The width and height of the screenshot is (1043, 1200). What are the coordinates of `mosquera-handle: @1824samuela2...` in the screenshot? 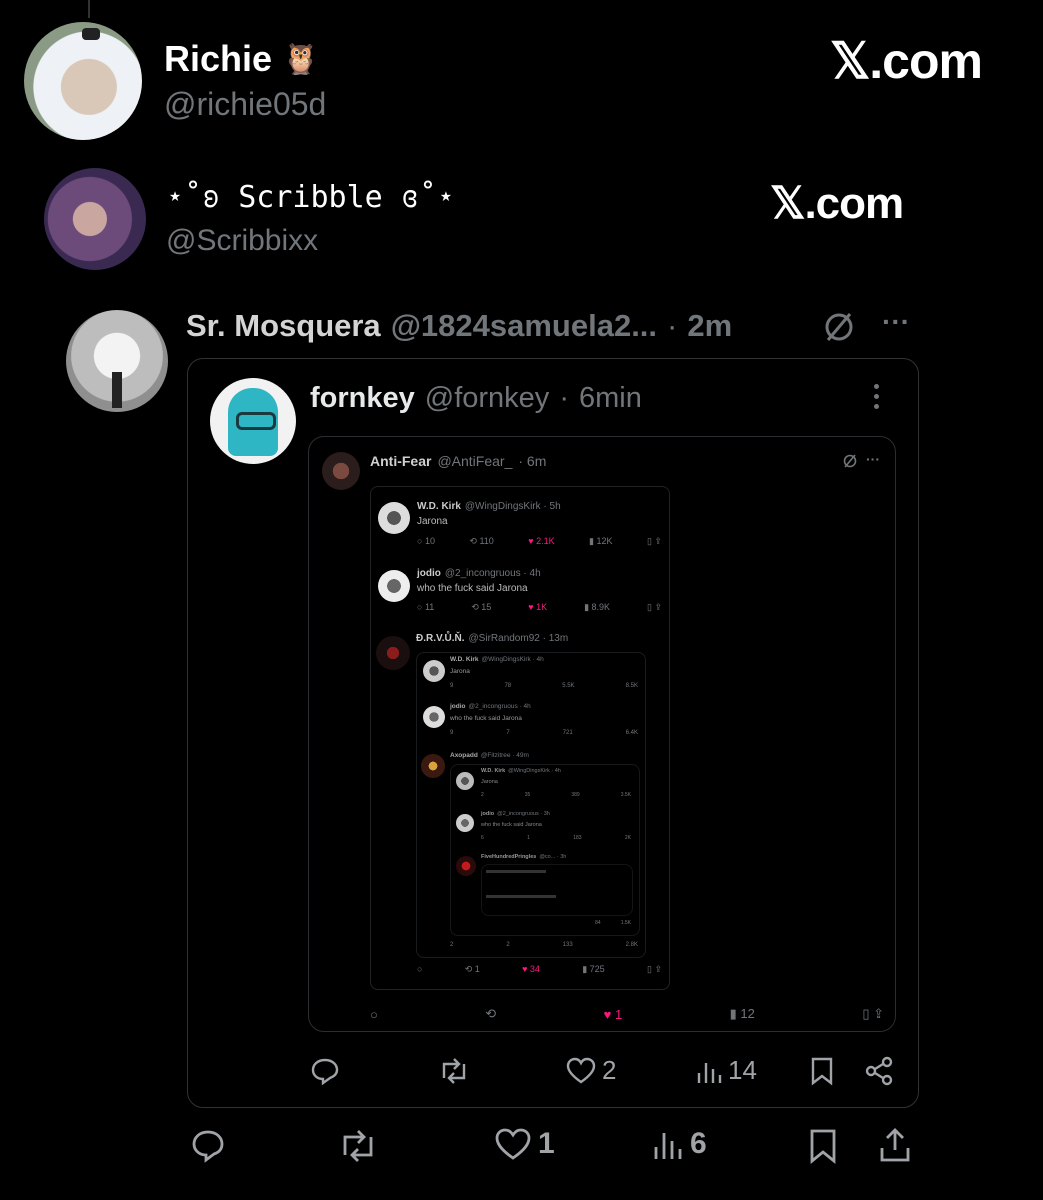 It's located at (524, 326).